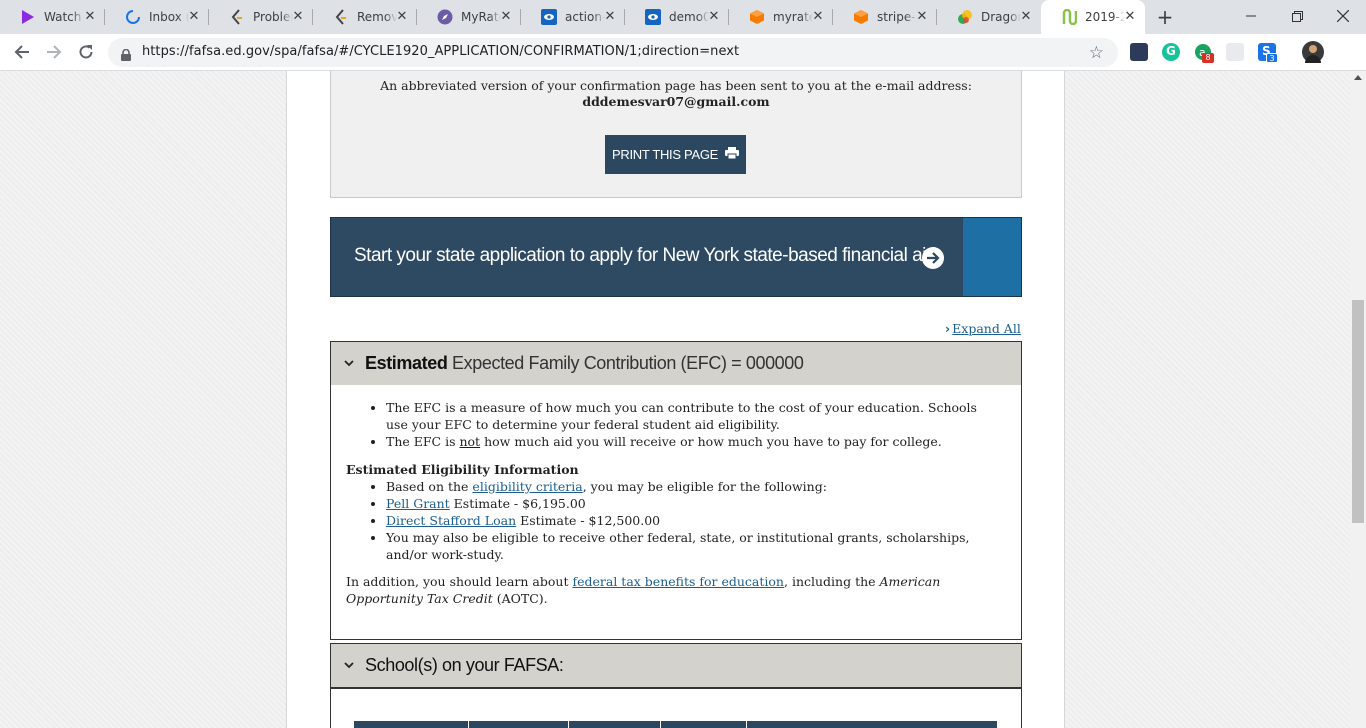 This screenshot has height=728, width=1366. Describe the element at coordinates (64, 17) in the screenshot. I see `tab-title: Watch I` at that location.